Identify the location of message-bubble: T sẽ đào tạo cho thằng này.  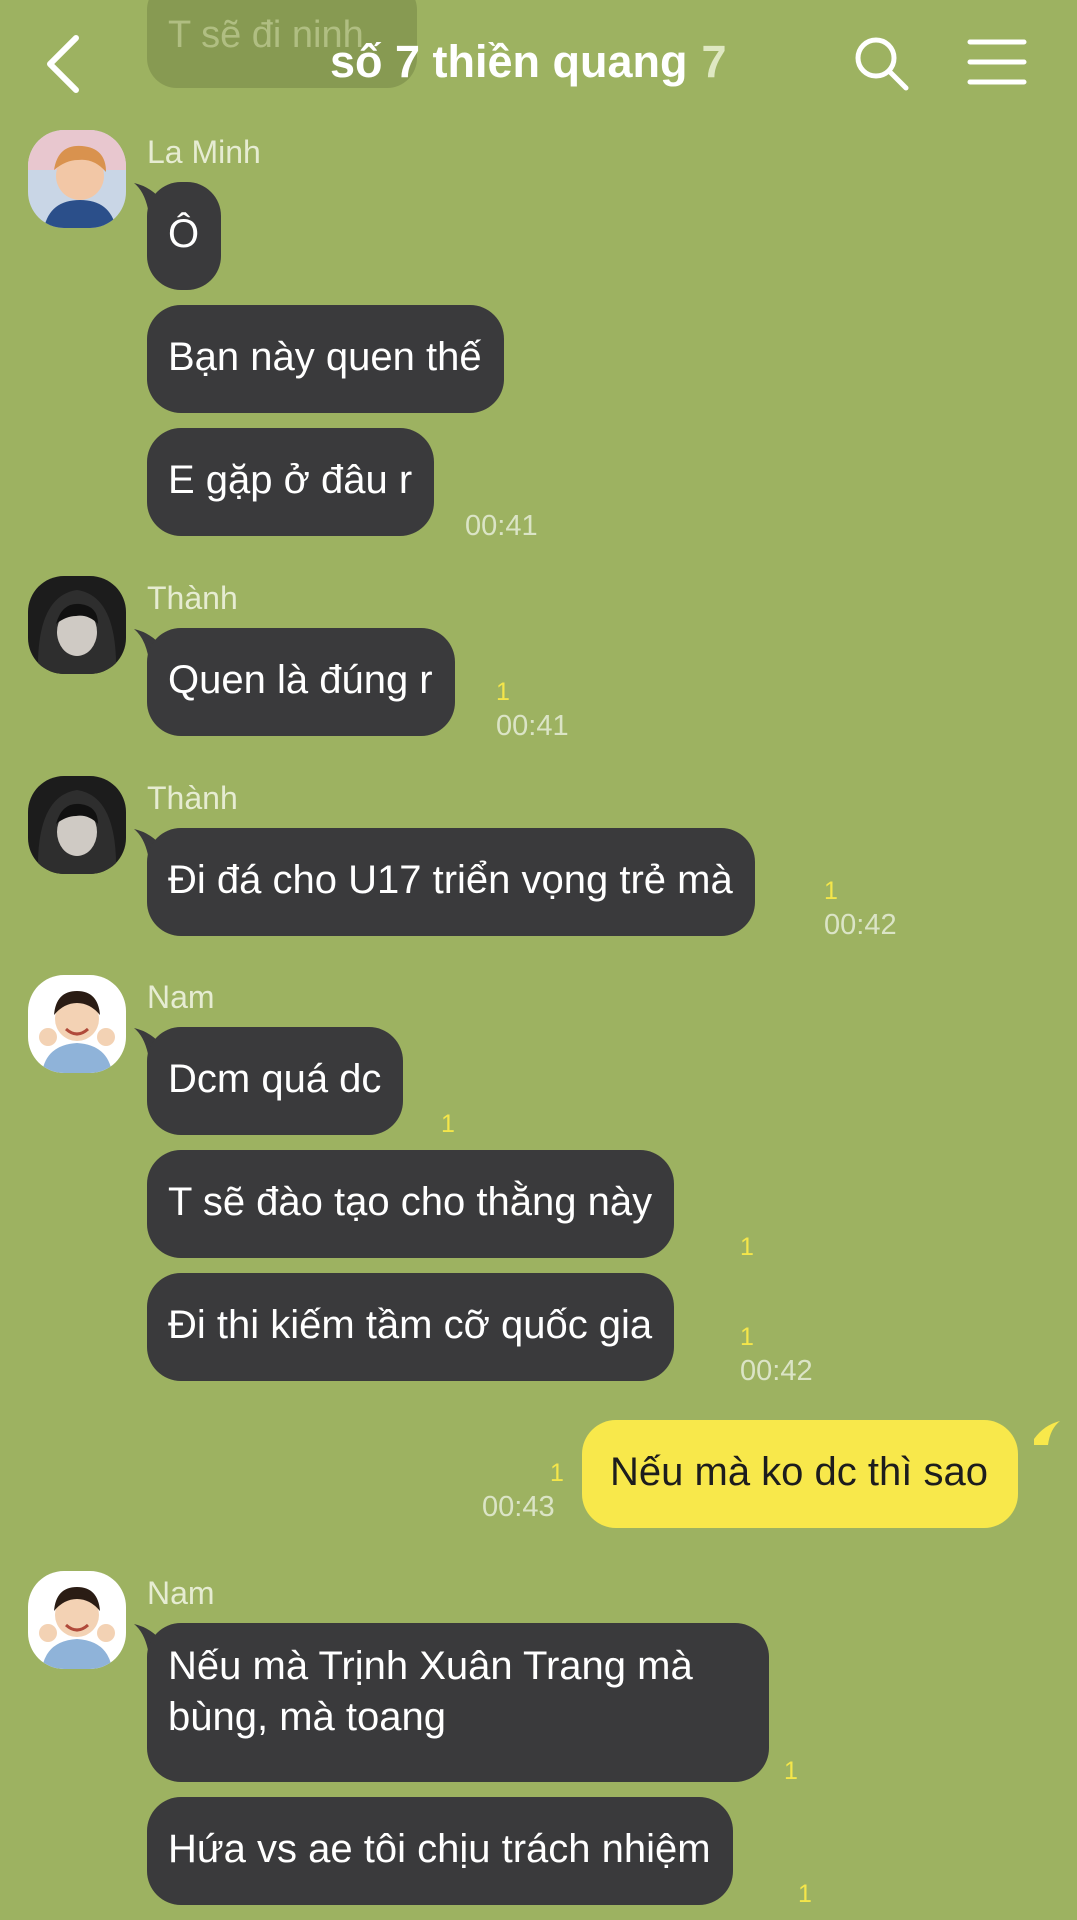
(411, 1204).